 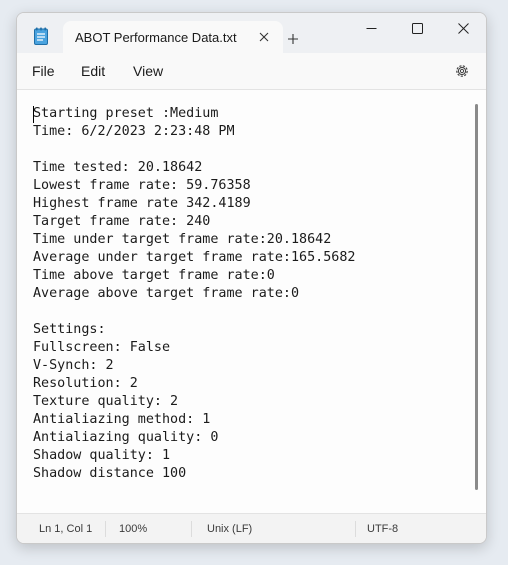 I want to click on maximize-button, so click(x=417, y=28).